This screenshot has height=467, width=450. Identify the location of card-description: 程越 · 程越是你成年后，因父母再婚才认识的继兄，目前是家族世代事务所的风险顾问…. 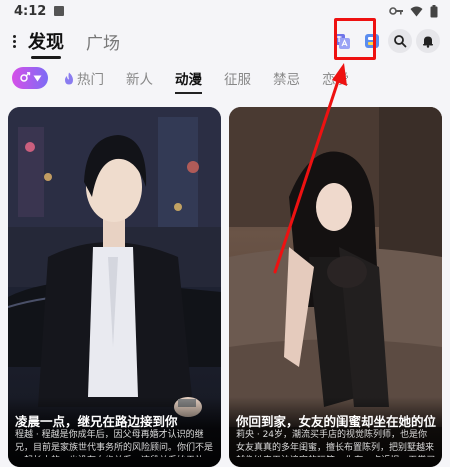
(114, 443).